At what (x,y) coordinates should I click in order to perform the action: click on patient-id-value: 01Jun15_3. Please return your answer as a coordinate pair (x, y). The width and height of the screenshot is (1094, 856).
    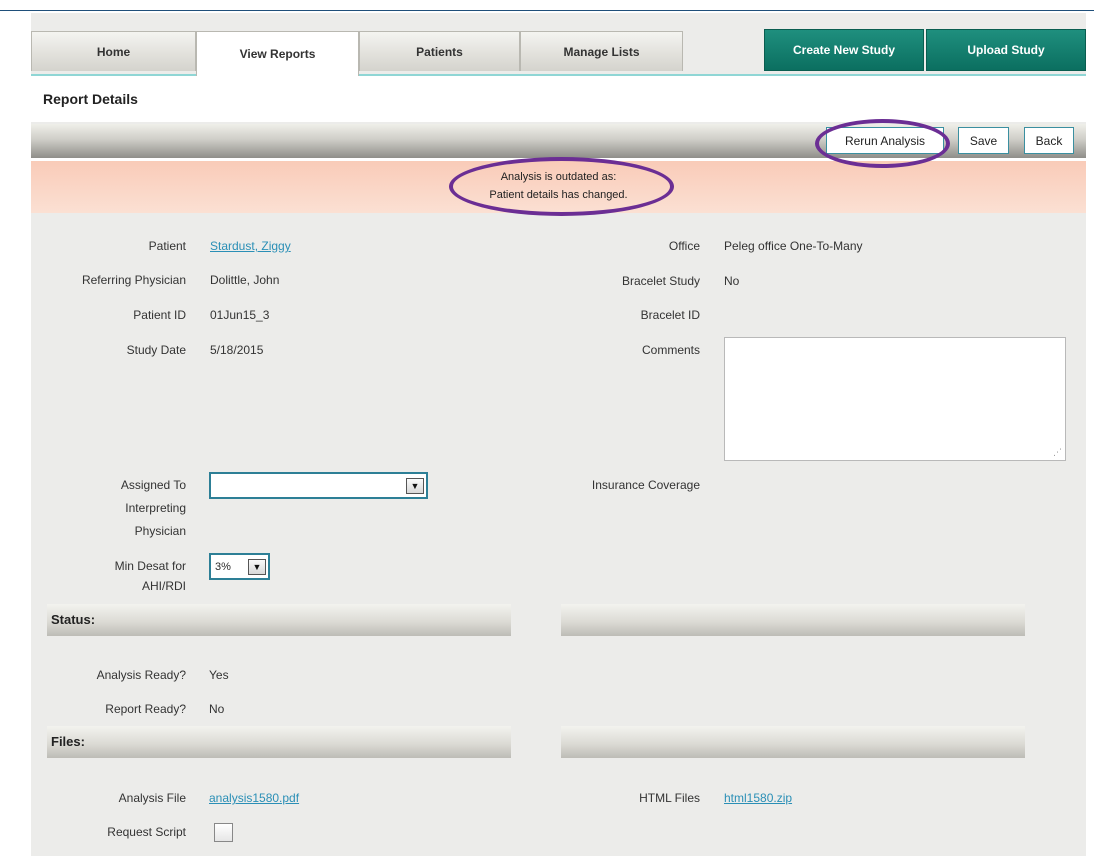
    Looking at the image, I should click on (240, 315).